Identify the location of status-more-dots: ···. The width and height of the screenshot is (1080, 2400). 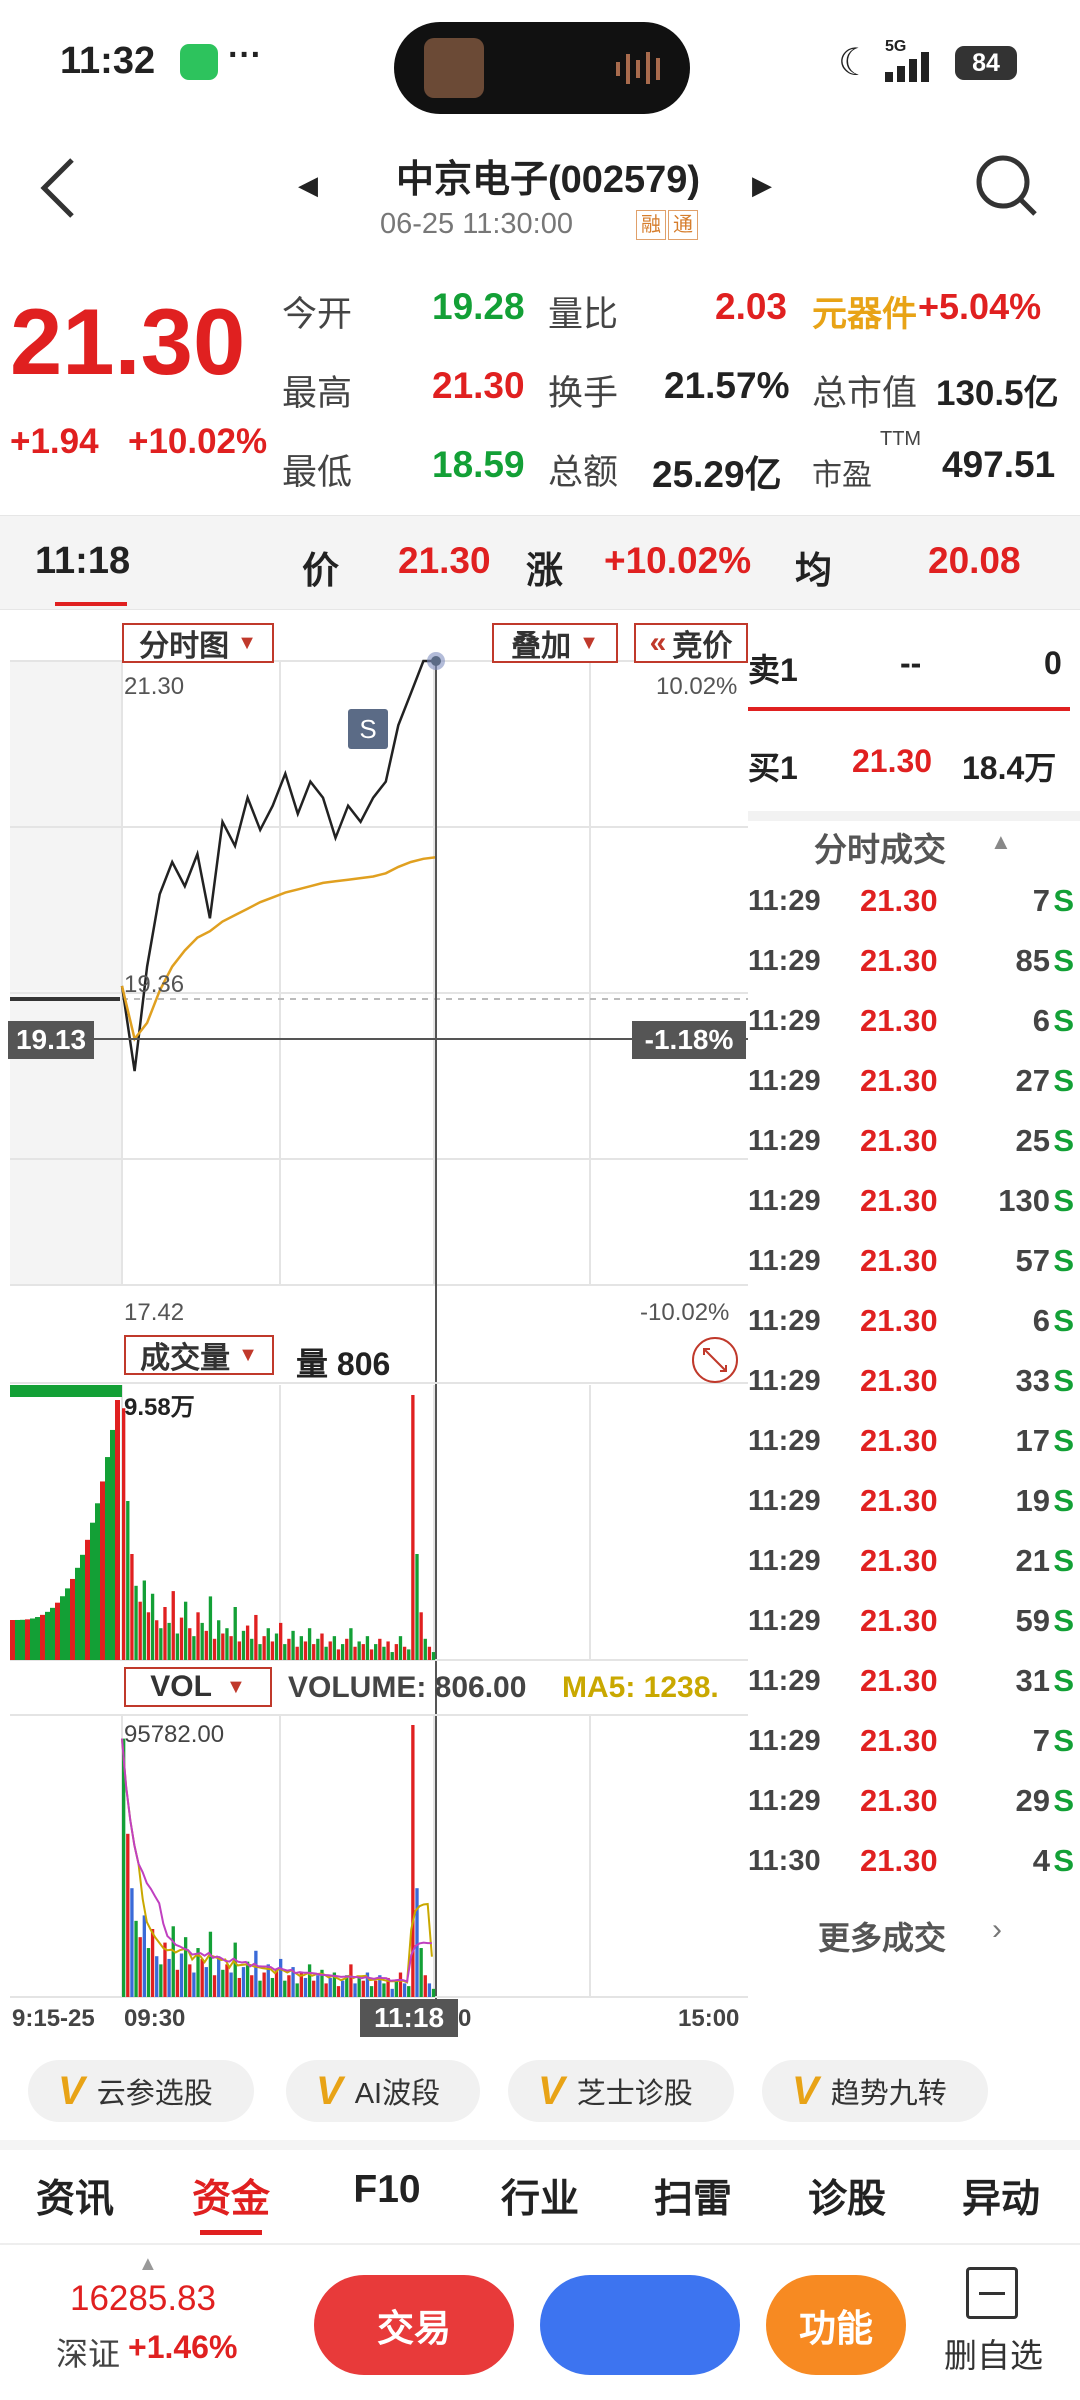
(245, 55).